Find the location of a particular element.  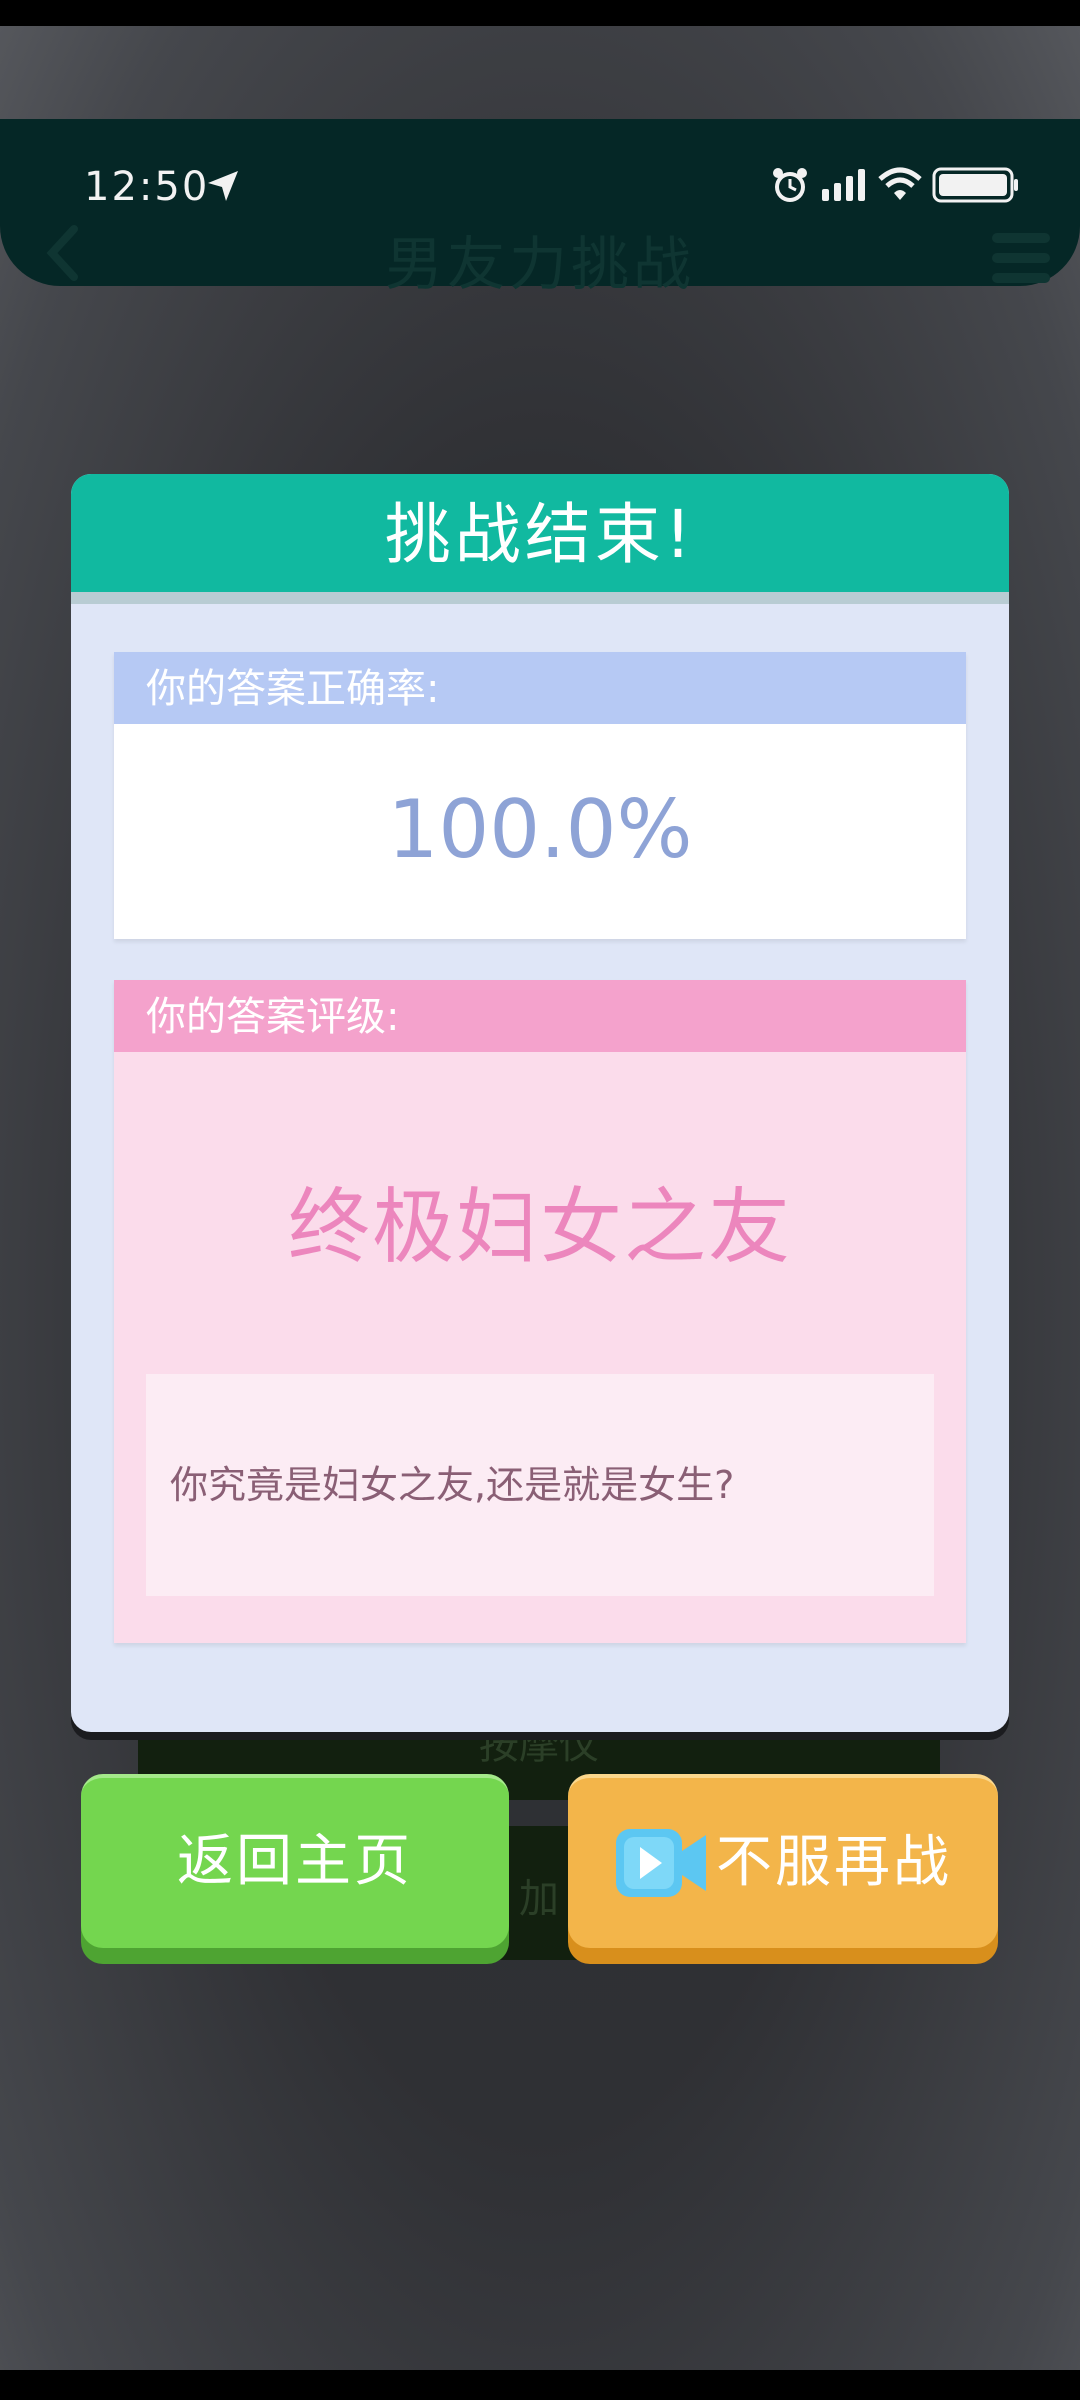

retry-label: 不服再战 is located at coordinates (834, 1862).